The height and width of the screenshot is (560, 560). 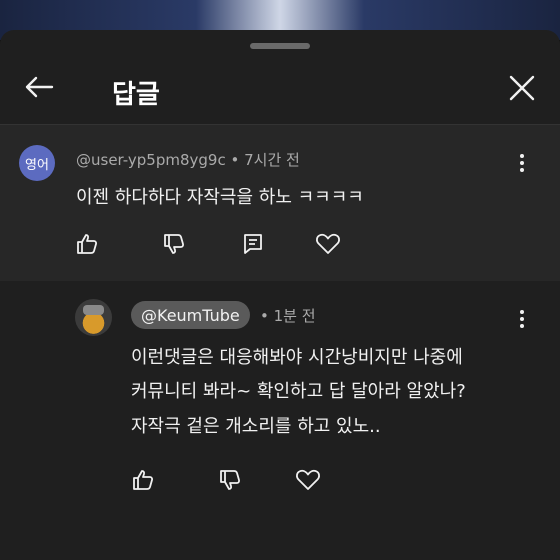 I want to click on comment-text: 이젠 하다하다 자작극을 하노 ㅋㅋㅋㅋ, so click(x=220, y=197).